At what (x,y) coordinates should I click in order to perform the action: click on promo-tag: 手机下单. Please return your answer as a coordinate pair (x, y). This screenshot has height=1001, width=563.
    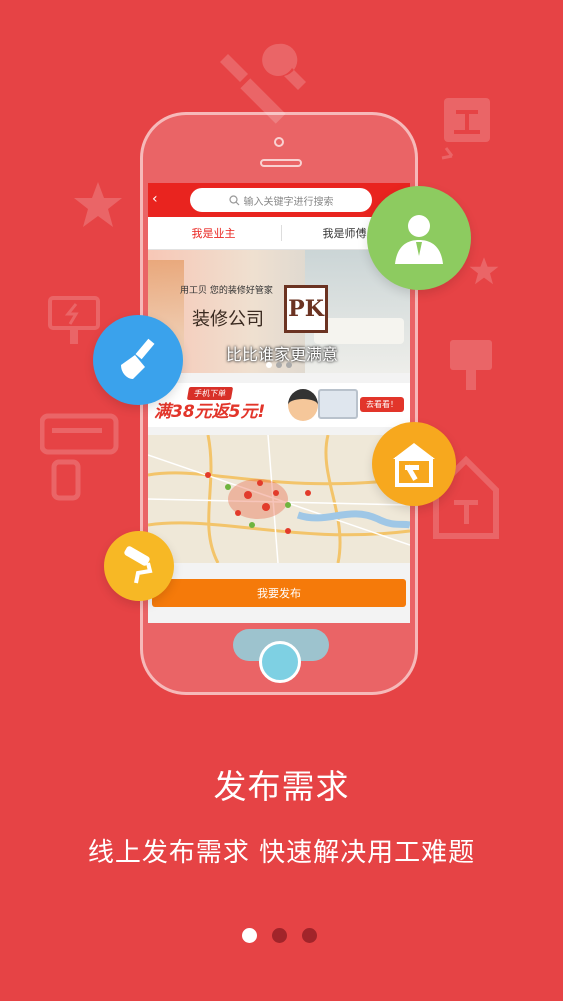
    Looking at the image, I should click on (210, 393).